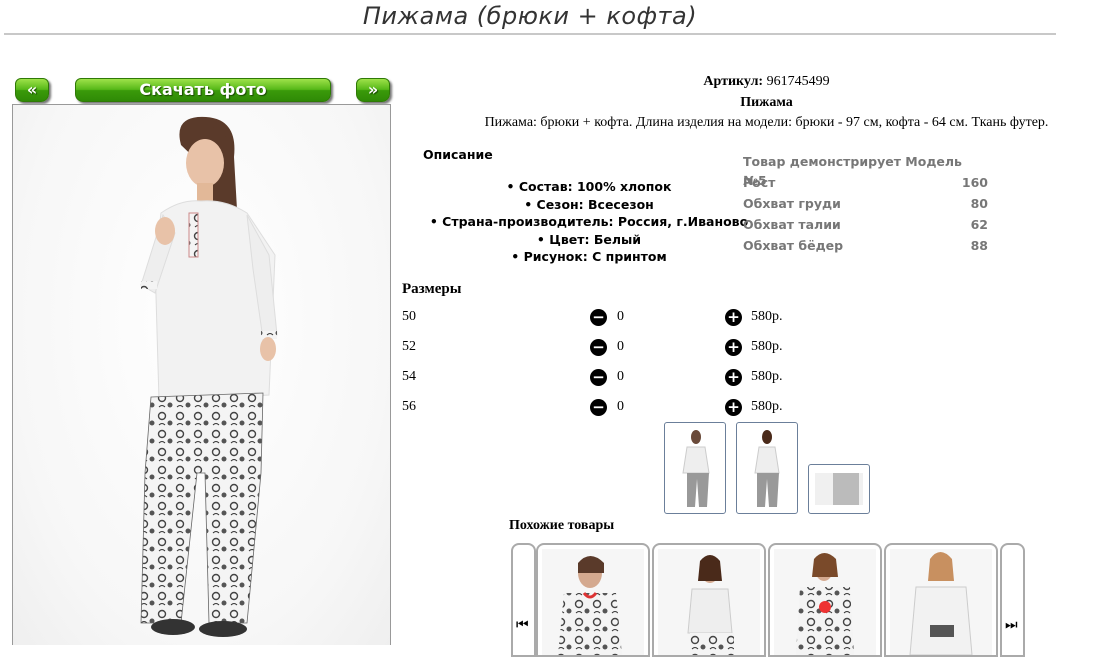 This screenshot has height=657, width=1113. What do you see at coordinates (373, 90) in the screenshot?
I see `next-photo-button: »` at bounding box center [373, 90].